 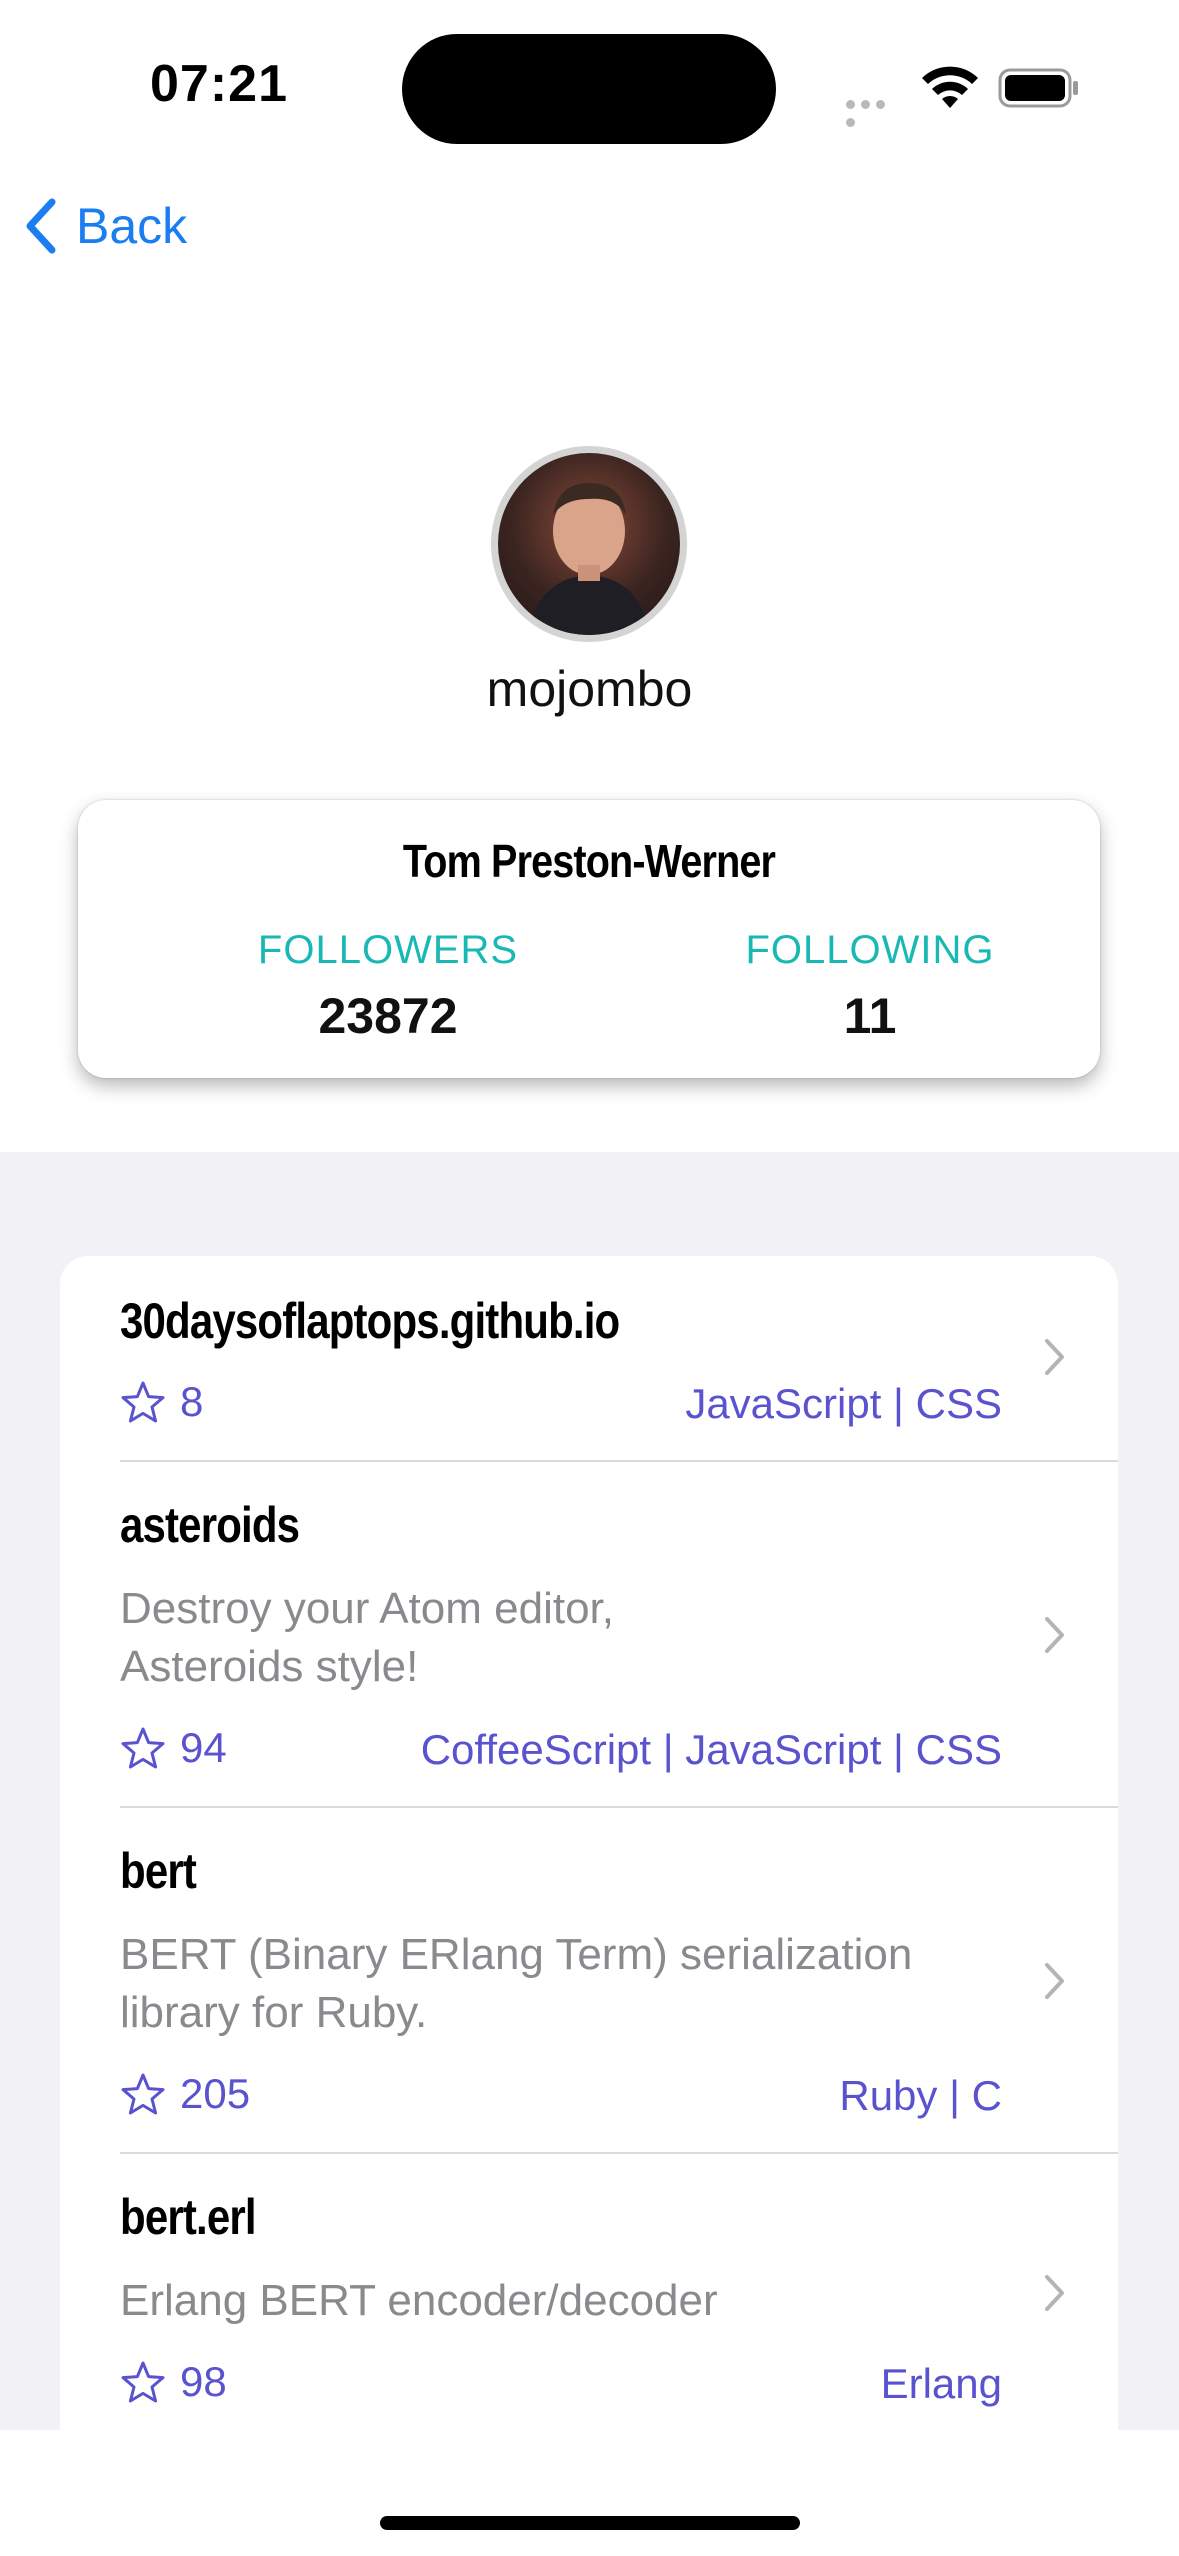 What do you see at coordinates (870, 1016) in the screenshot?
I see `following-count: 11` at bounding box center [870, 1016].